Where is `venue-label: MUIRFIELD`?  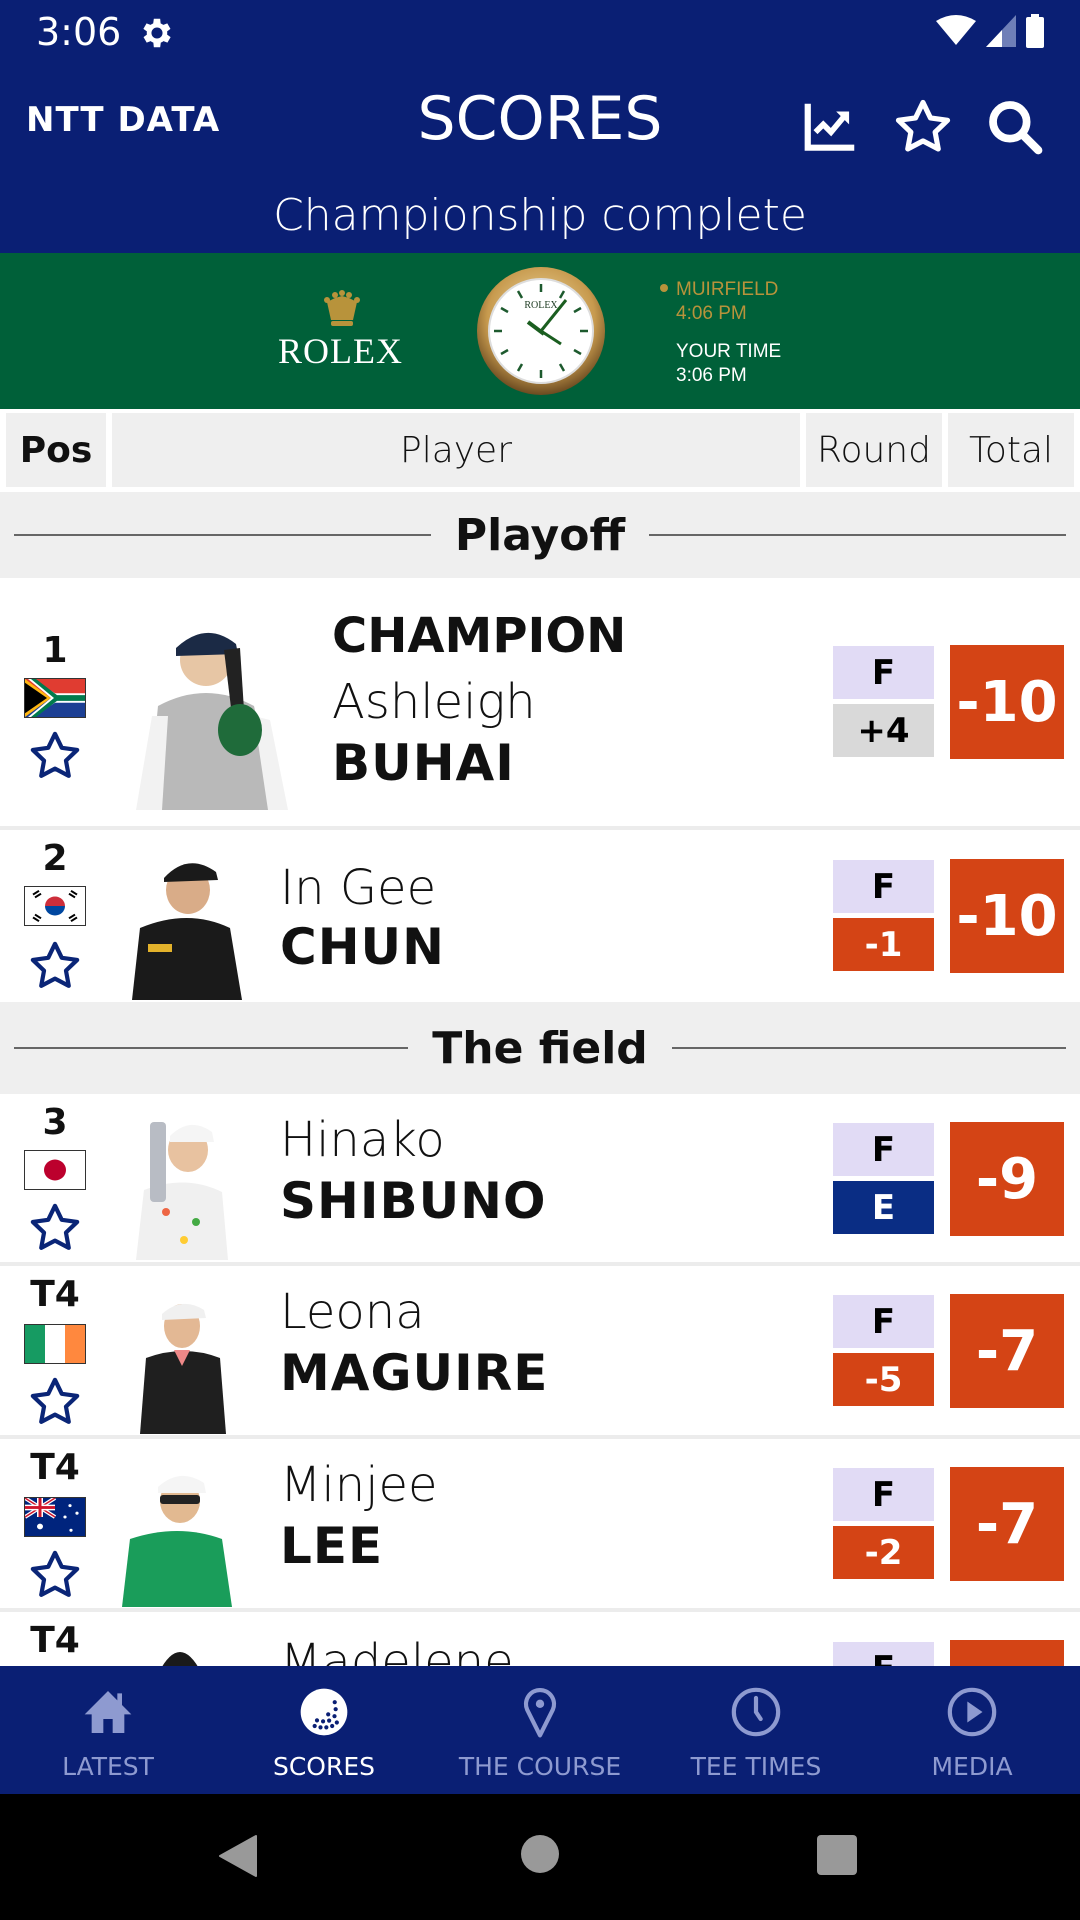
venue-label: MUIRFIELD is located at coordinates (727, 289).